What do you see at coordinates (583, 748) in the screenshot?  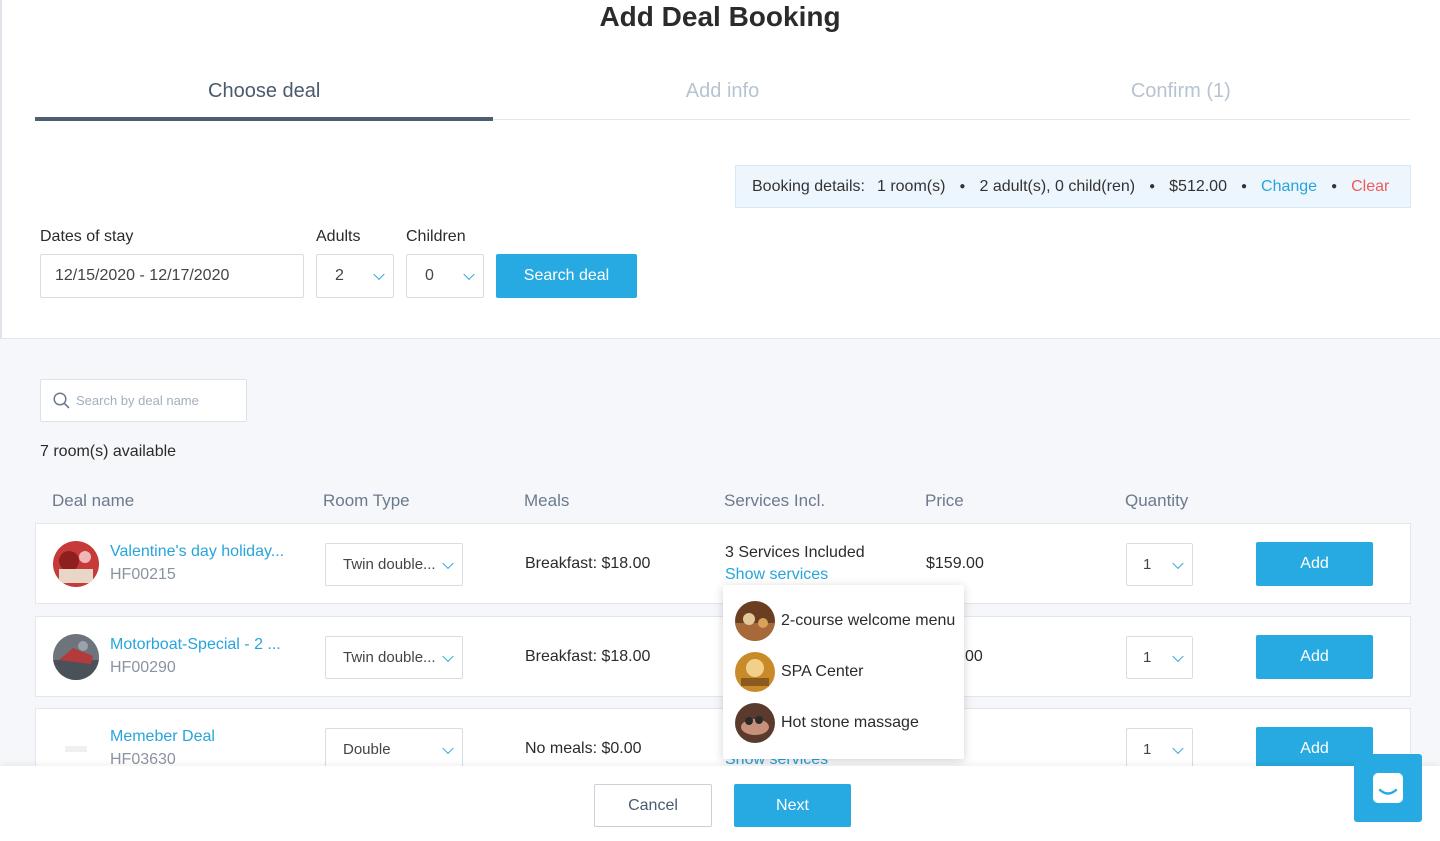 I see `meals-value: No meals: $0.00` at bounding box center [583, 748].